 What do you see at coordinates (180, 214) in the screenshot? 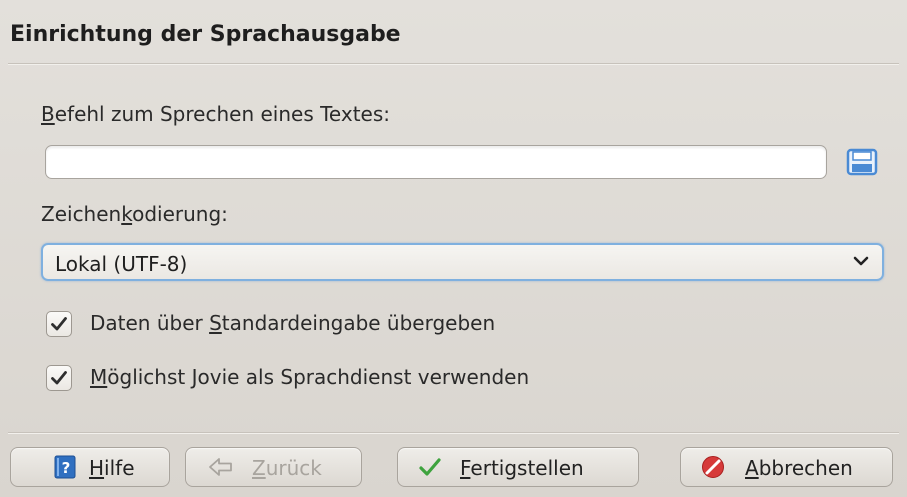
I see `encoding-label-post: odierung:` at bounding box center [180, 214].